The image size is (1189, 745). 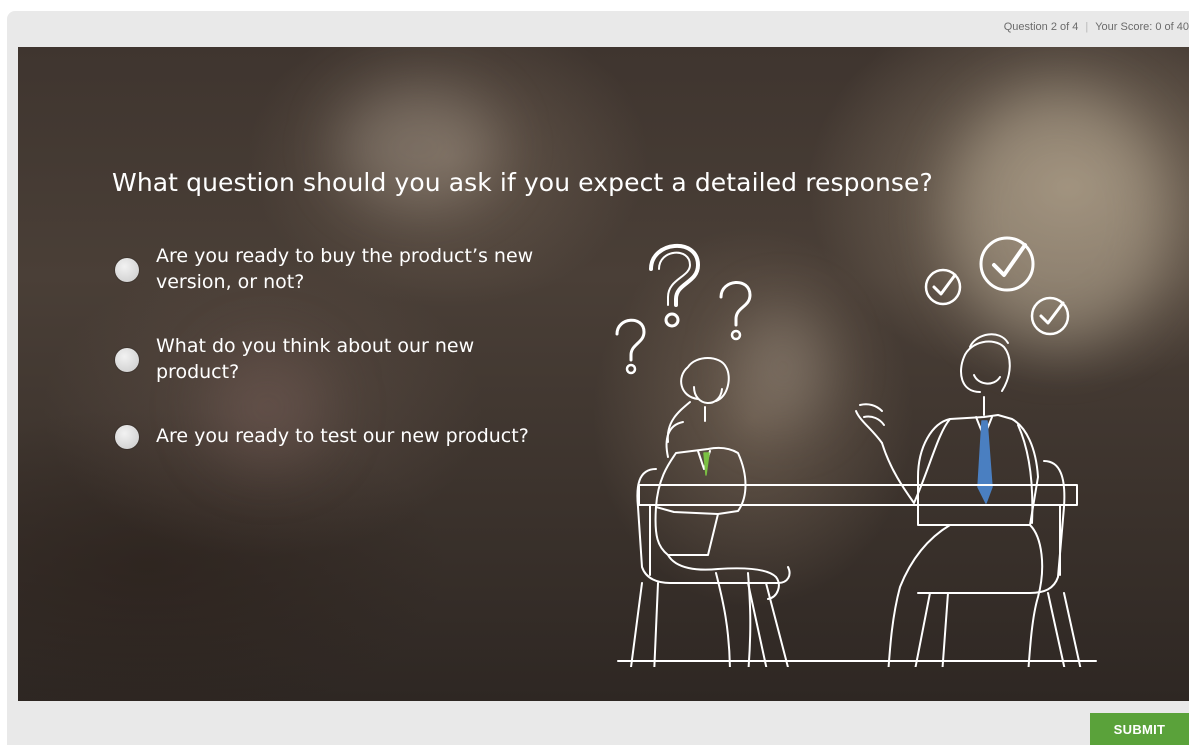 What do you see at coordinates (706, 464) in the screenshot?
I see `woman-tie` at bounding box center [706, 464].